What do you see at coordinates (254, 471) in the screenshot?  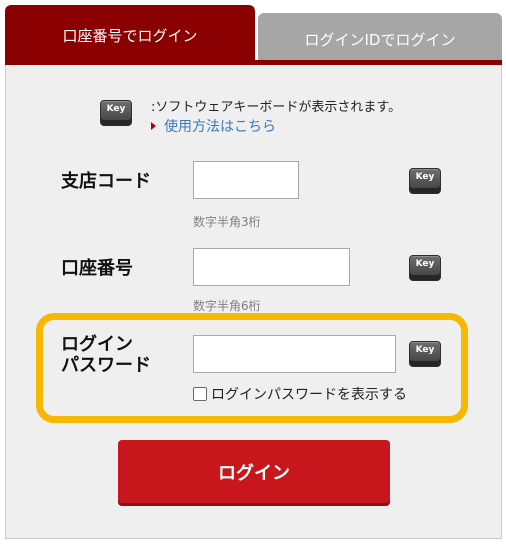 I see `login-button: ログイン` at bounding box center [254, 471].